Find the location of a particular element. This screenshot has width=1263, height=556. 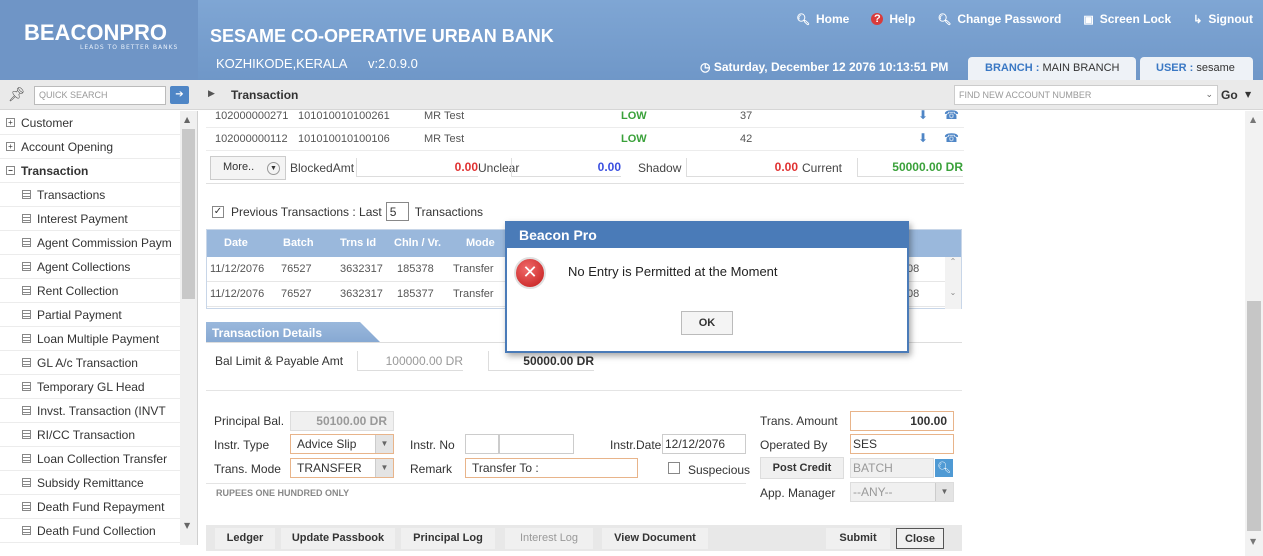

sidebar-subitem: Agent Commission Paym is located at coordinates (90, 243).